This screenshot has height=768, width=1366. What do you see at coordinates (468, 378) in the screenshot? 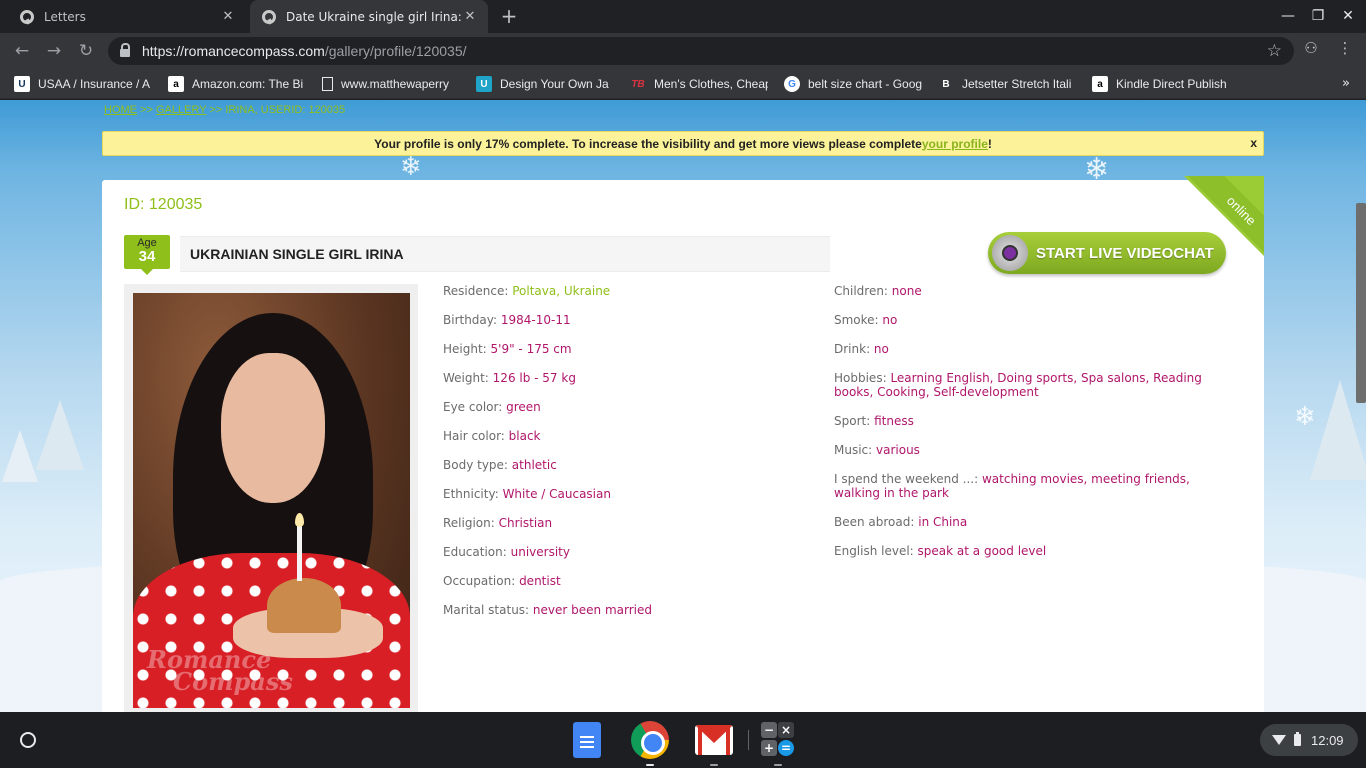
I see `detail-key: Weight:` at bounding box center [468, 378].